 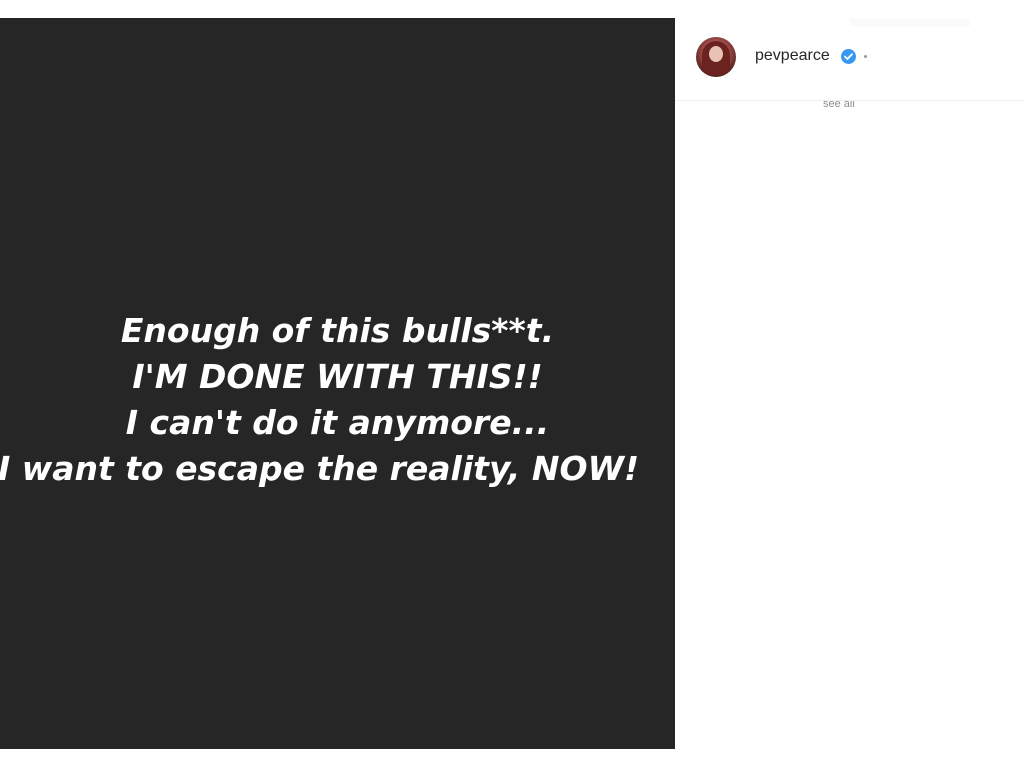 What do you see at coordinates (337, 376) in the screenshot?
I see `story-line-2: I'M DONE WITH THIS!!` at bounding box center [337, 376].